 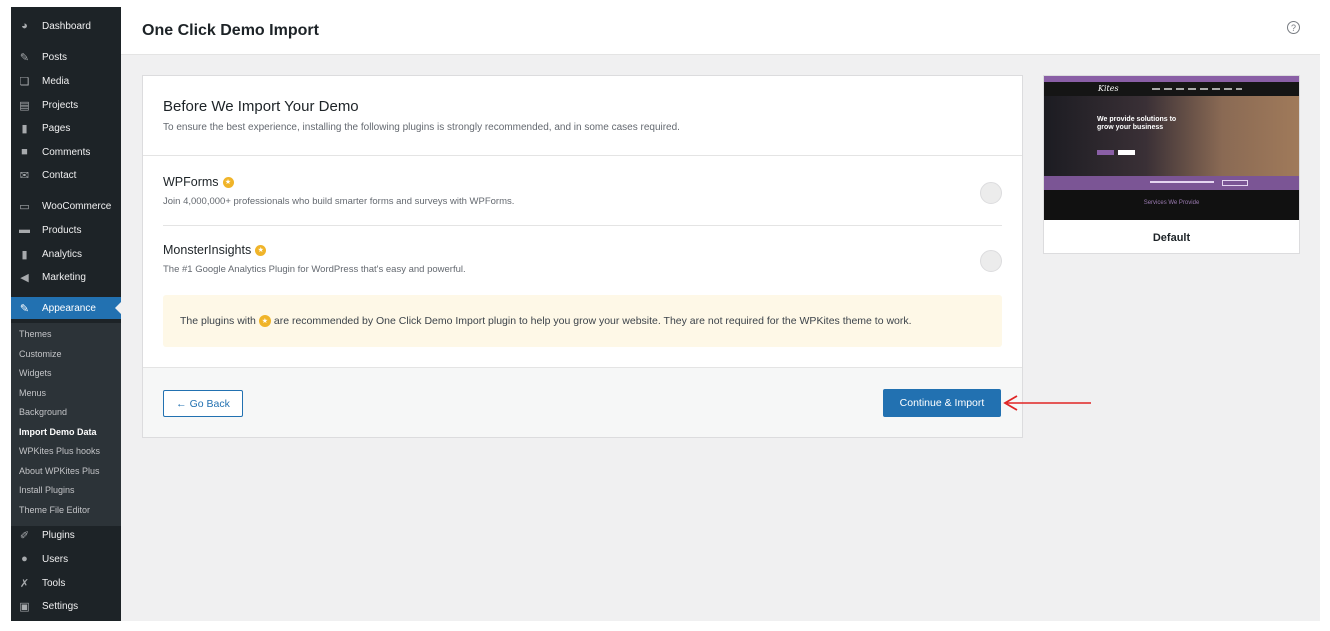 I want to click on submenu-item-widgets: Widgets, so click(x=35, y=373).